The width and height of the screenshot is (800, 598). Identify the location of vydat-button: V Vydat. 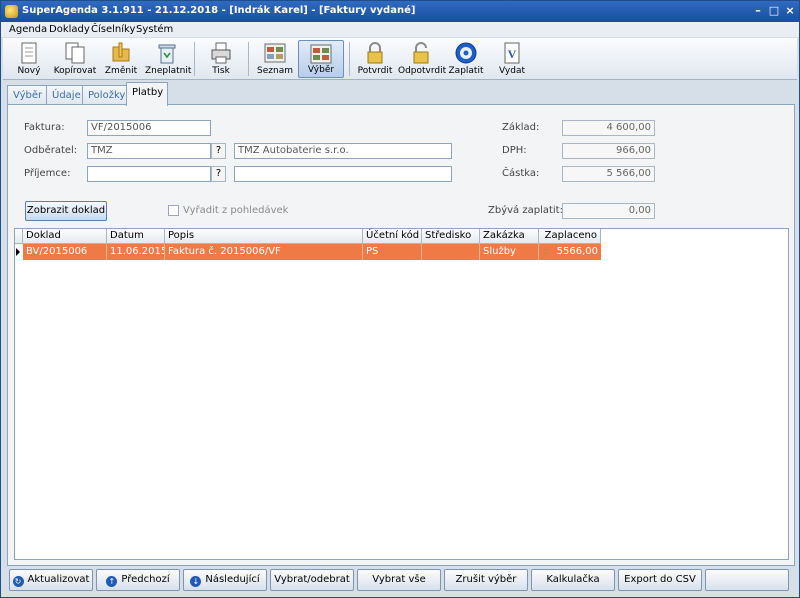
(512, 59).